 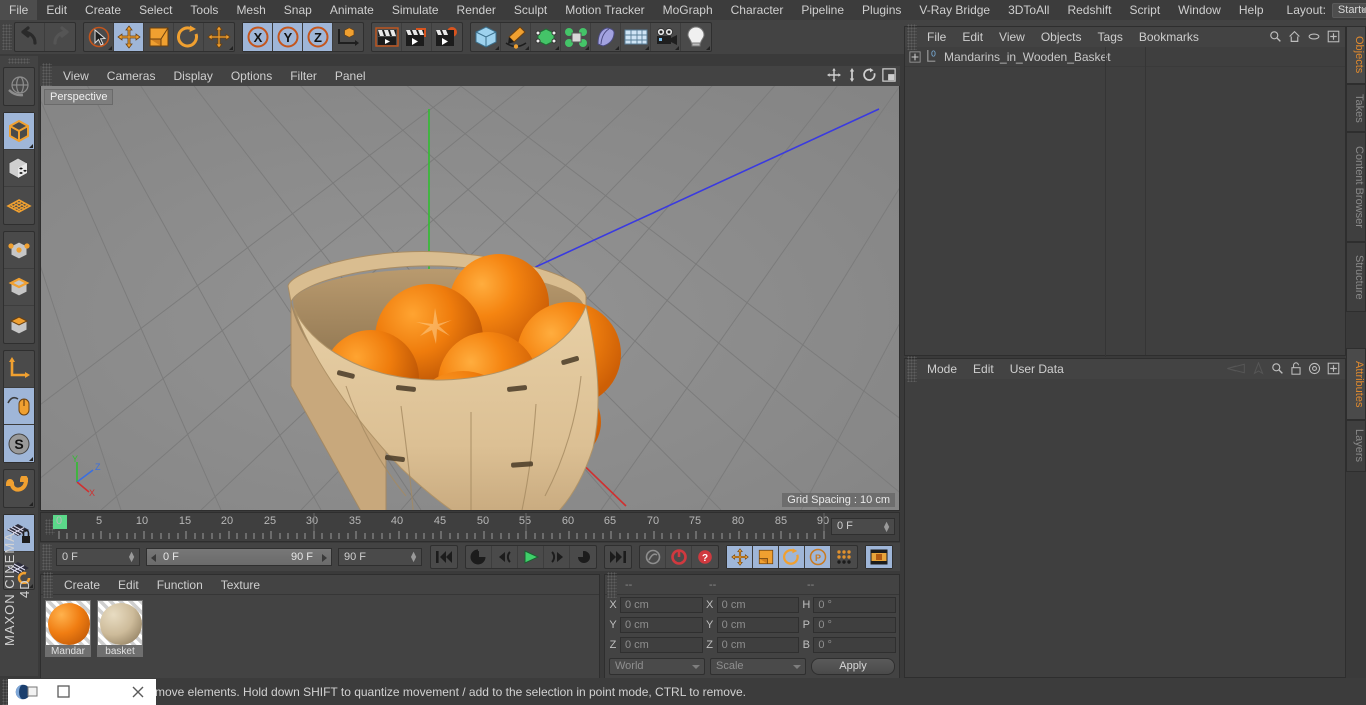 What do you see at coordinates (661, 605) in the screenshot?
I see `coord-field-pos-x: 0 cm` at bounding box center [661, 605].